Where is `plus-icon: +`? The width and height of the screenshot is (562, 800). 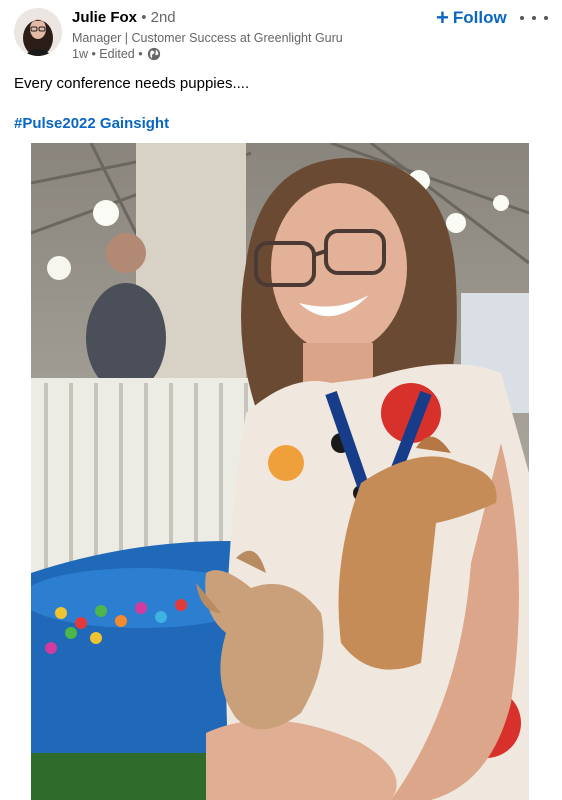 plus-icon: + is located at coordinates (442, 17).